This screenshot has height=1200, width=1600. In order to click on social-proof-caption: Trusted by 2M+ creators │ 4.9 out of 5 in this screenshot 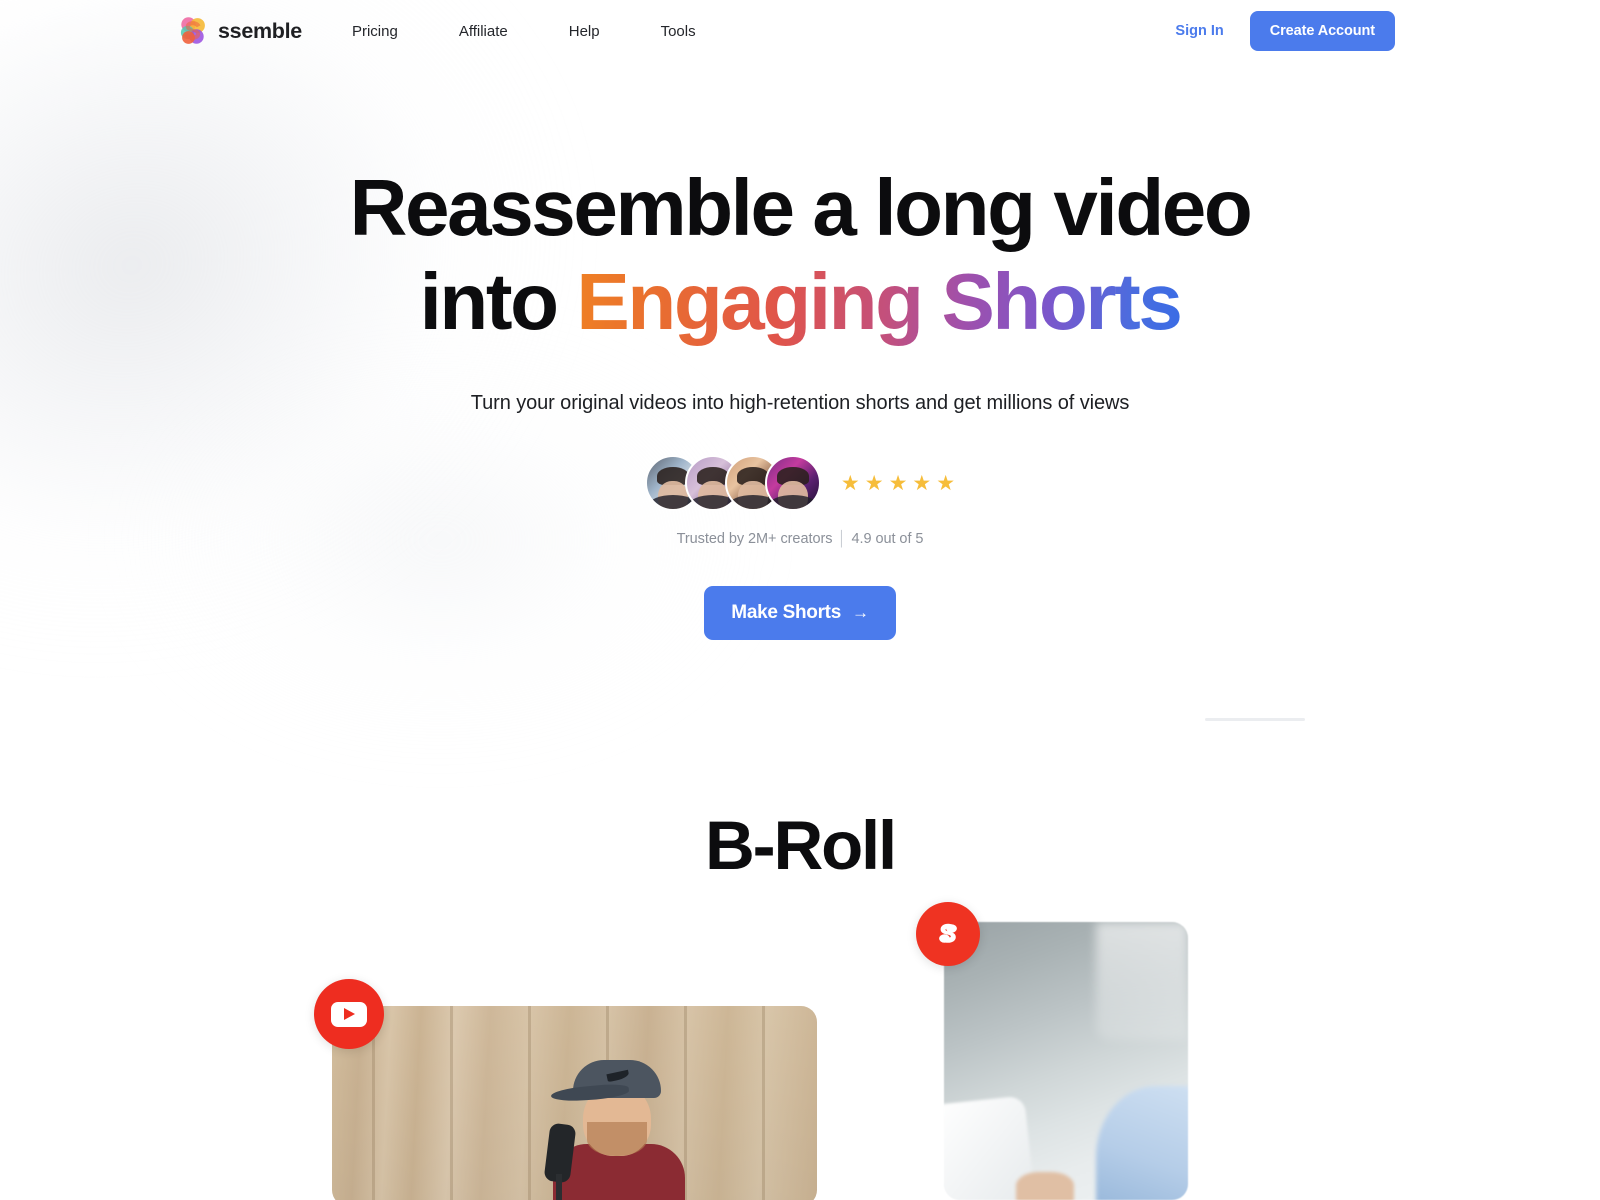, I will do `click(800, 539)`.